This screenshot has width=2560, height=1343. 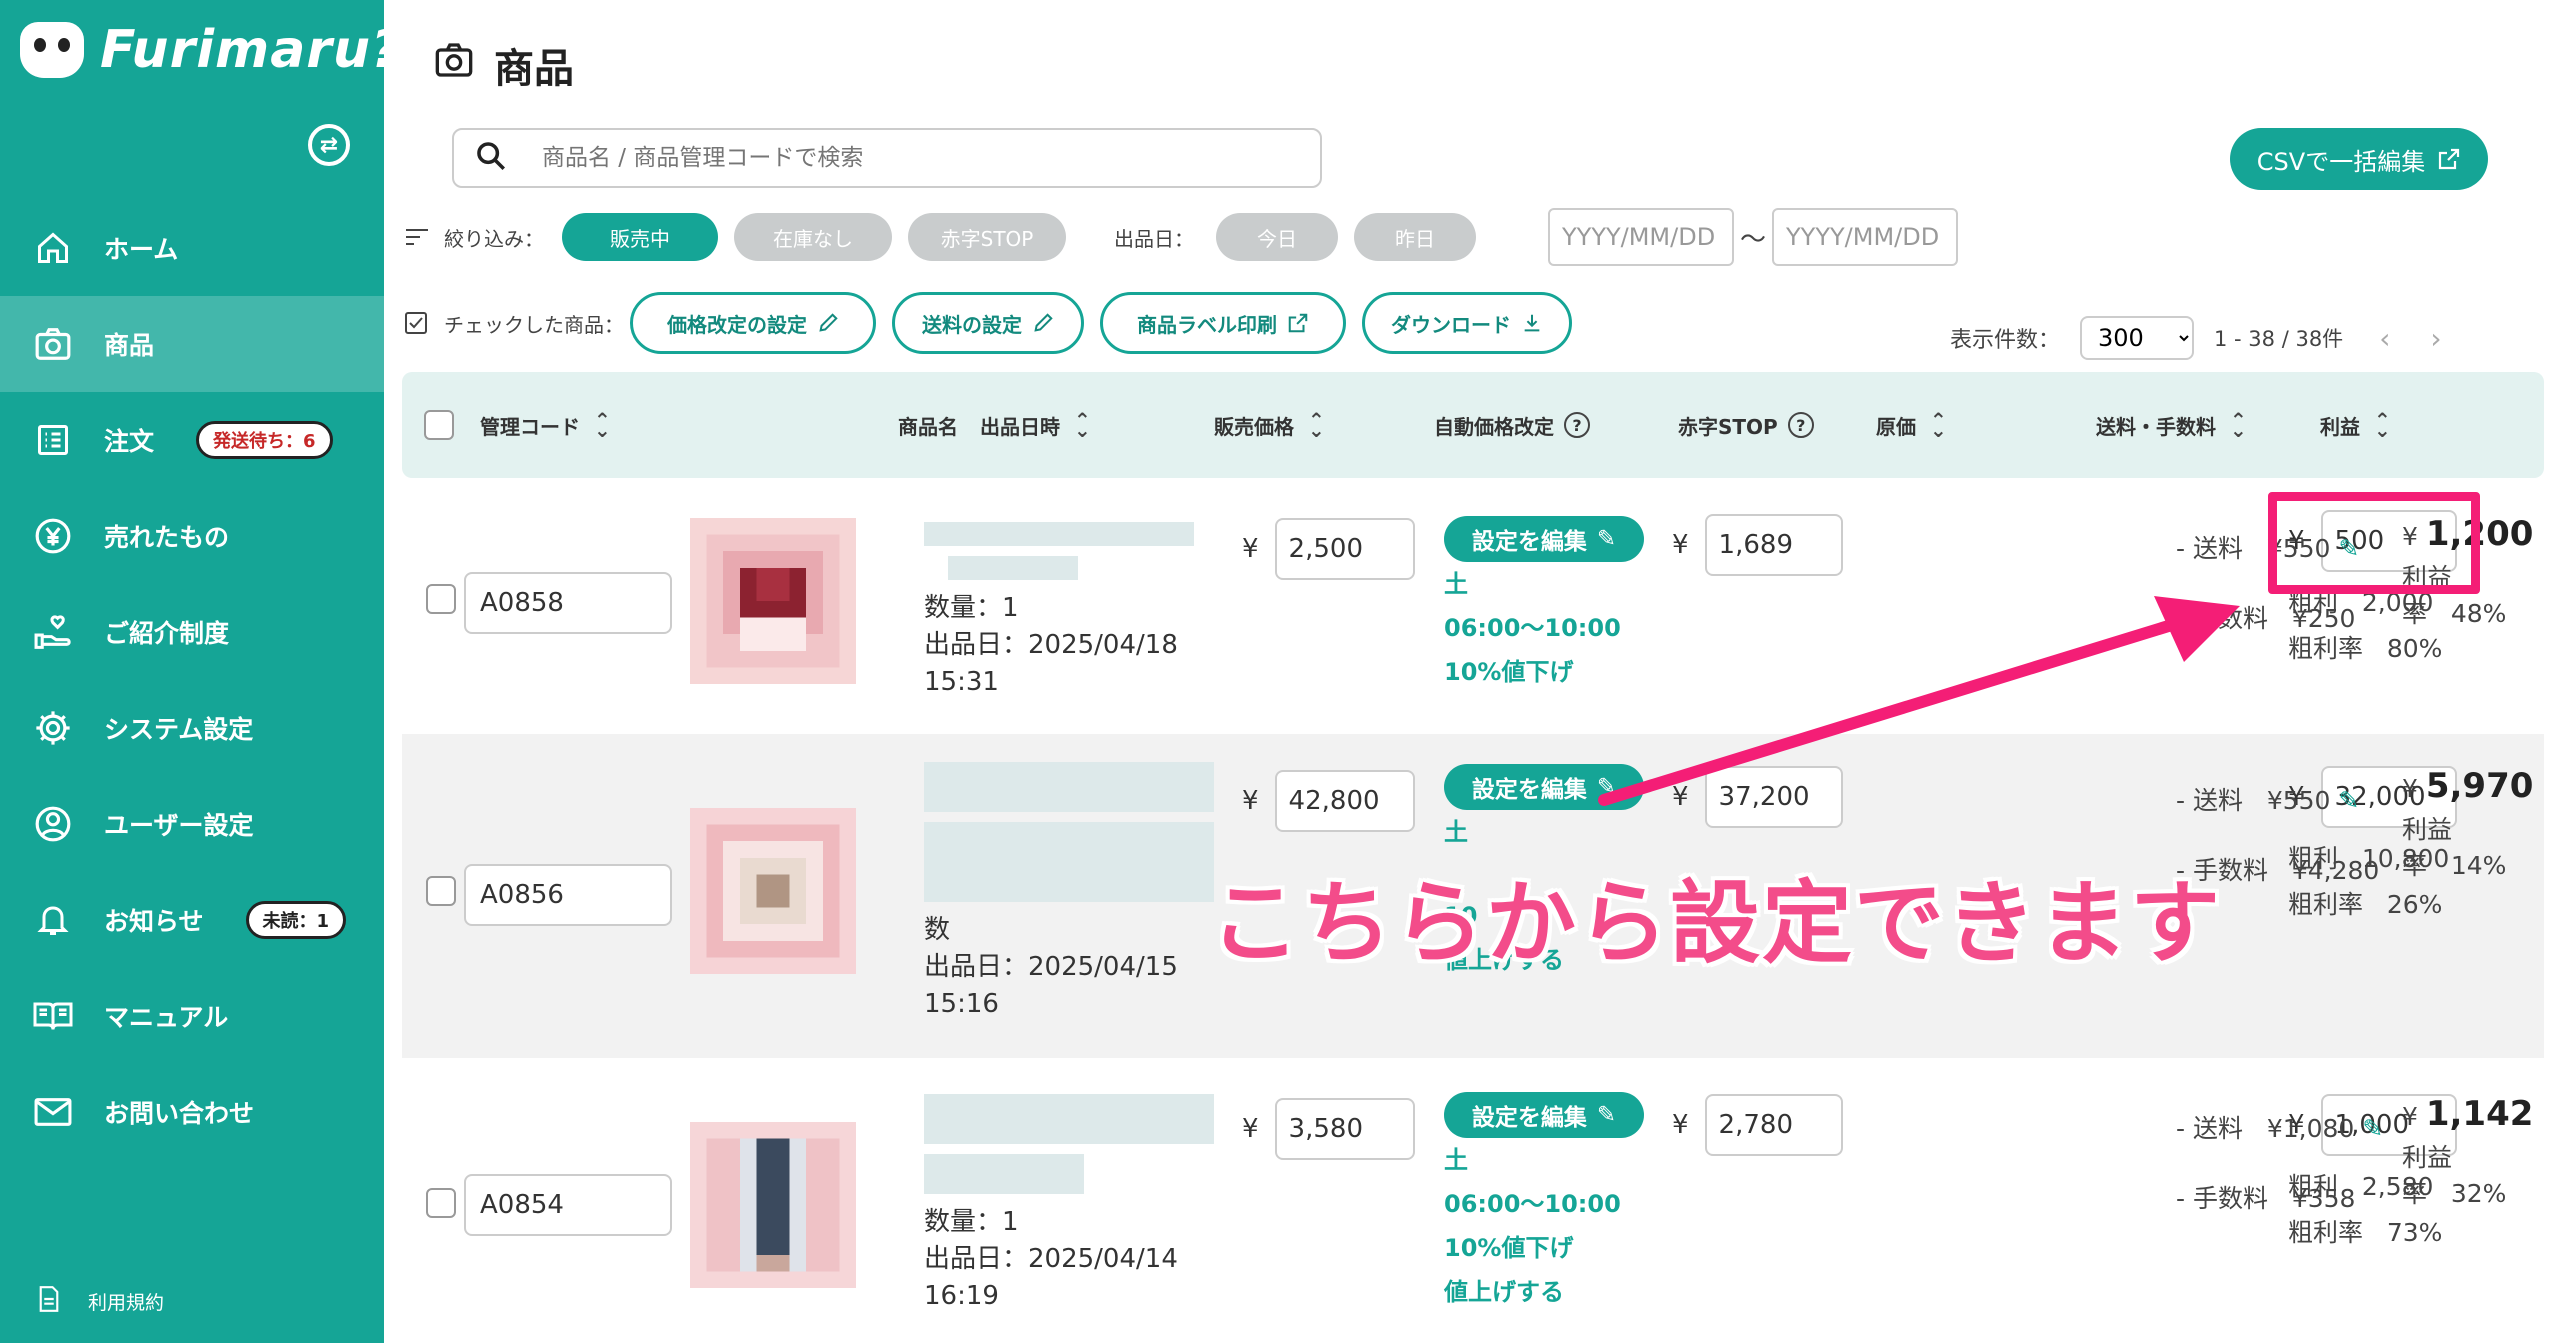 What do you see at coordinates (1074, 892) in the screenshot?
I see `product-info: 数 出品日：2025/04/15 15:16` at bounding box center [1074, 892].